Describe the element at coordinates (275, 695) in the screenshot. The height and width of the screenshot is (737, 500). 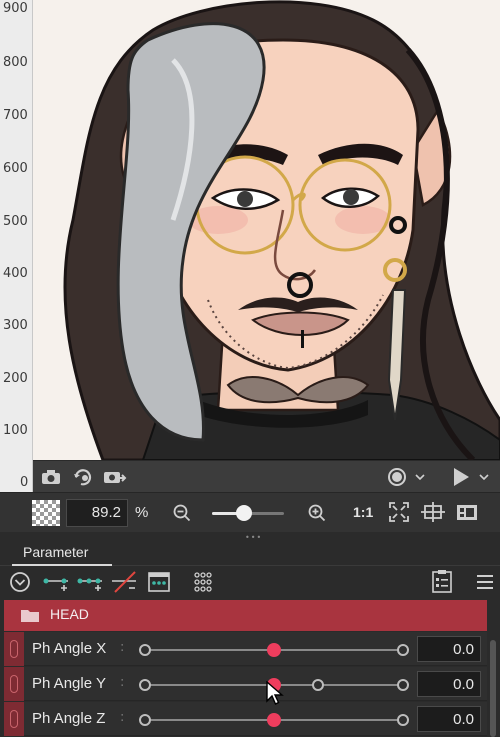
I see `mouse-cursor-icon` at that location.